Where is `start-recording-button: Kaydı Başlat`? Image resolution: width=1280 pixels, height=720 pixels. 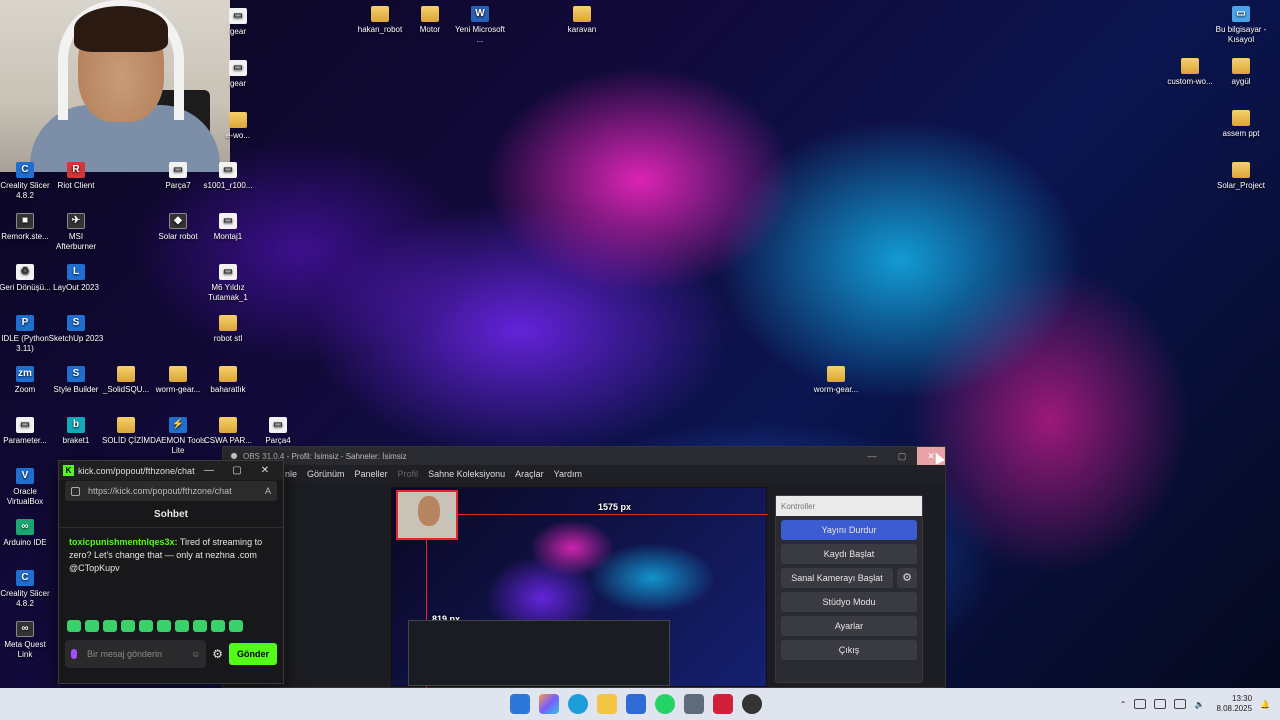 start-recording-button: Kaydı Başlat is located at coordinates (849, 554).